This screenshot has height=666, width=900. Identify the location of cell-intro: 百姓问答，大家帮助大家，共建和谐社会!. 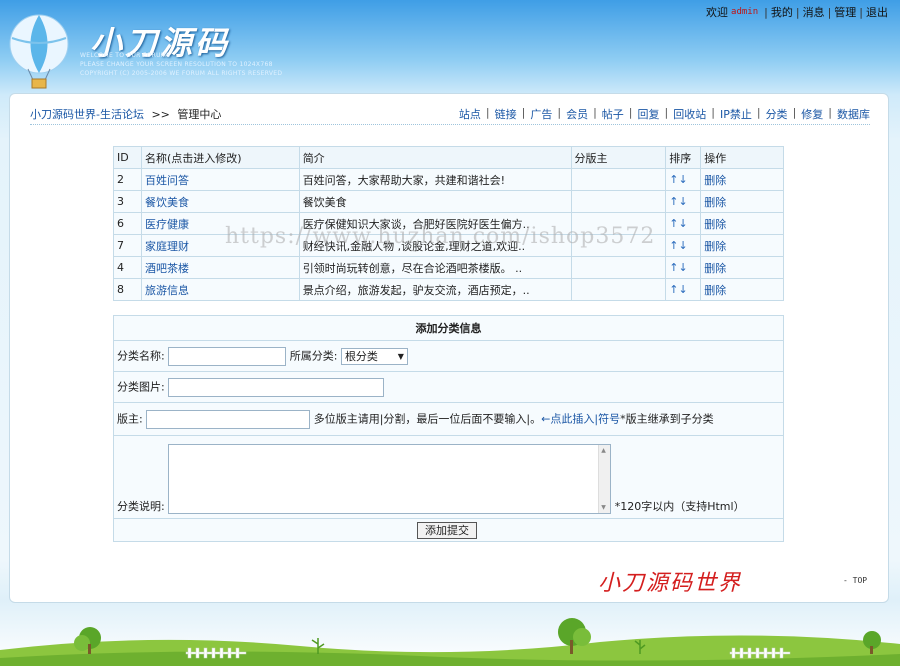
(435, 179).